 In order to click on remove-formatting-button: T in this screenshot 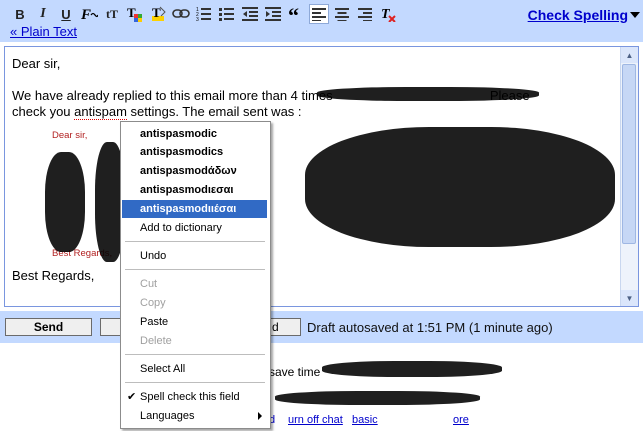, I will do `click(388, 14)`.